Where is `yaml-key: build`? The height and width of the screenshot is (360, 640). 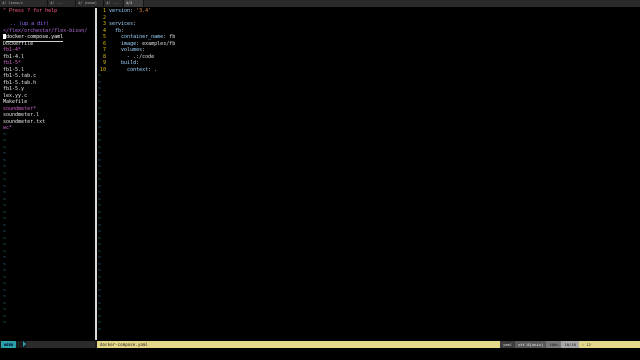
yaml-key: build is located at coordinates (123, 63).